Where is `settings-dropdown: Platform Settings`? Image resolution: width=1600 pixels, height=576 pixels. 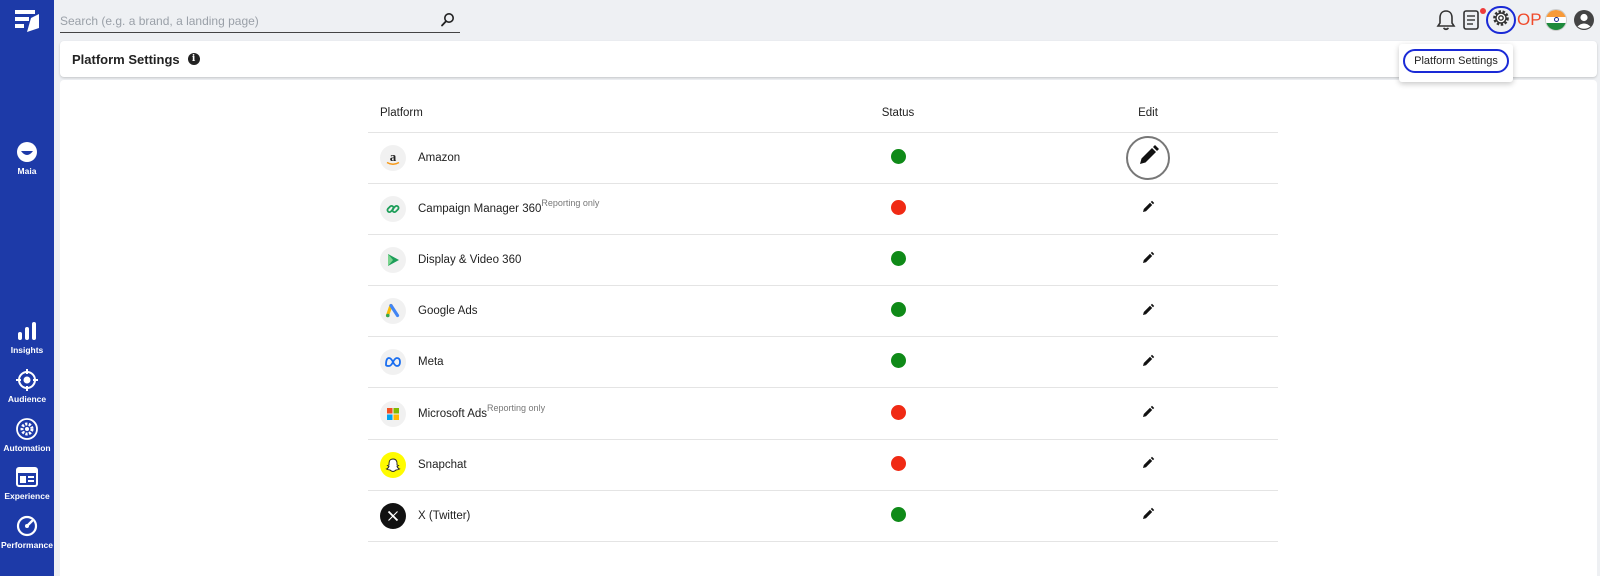 settings-dropdown: Platform Settings is located at coordinates (1456, 63).